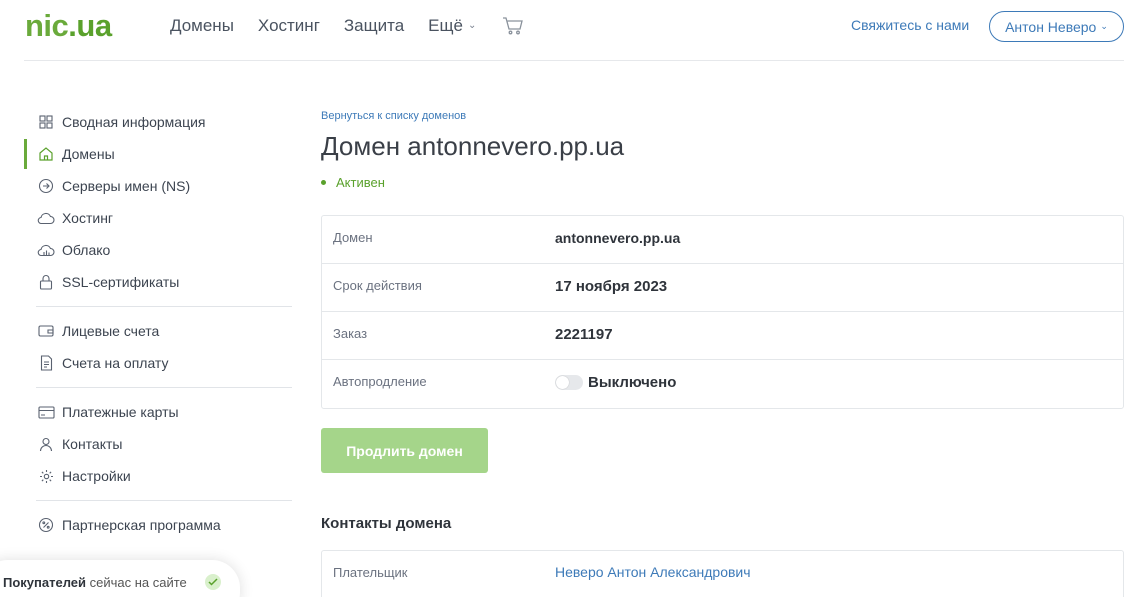 This screenshot has height=597, width=1133. I want to click on sidebar-item-label: Сводная информация, so click(134, 122).